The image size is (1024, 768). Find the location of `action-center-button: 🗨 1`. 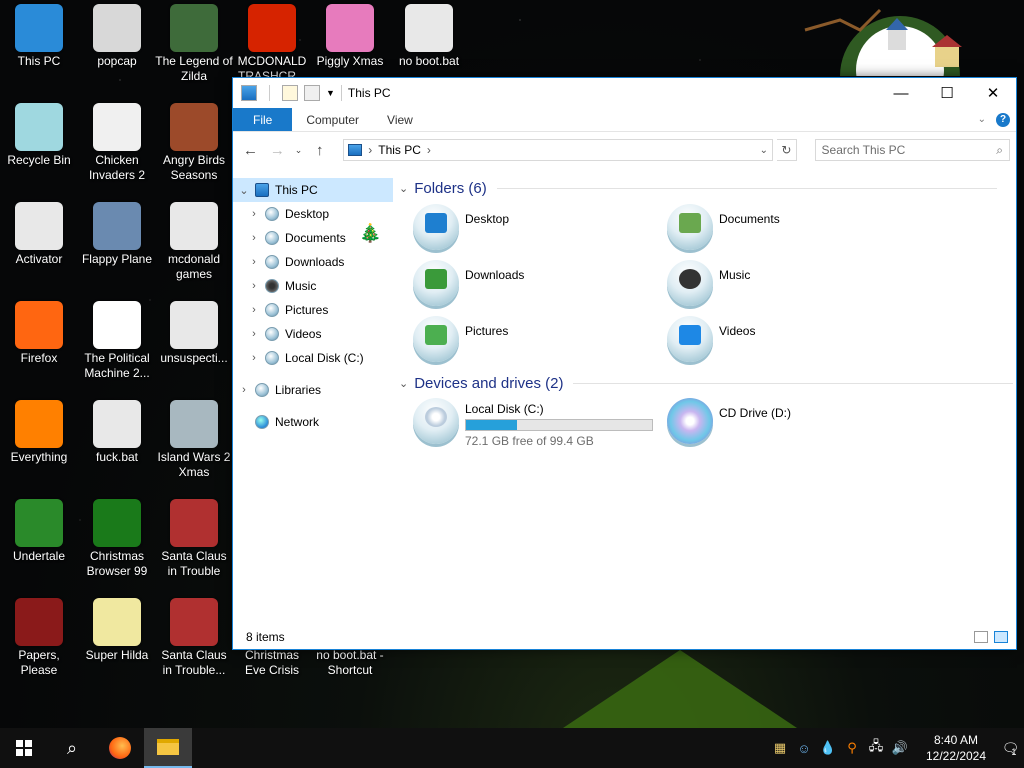

action-center-button: 🗨 1 is located at coordinates (1009, 748).